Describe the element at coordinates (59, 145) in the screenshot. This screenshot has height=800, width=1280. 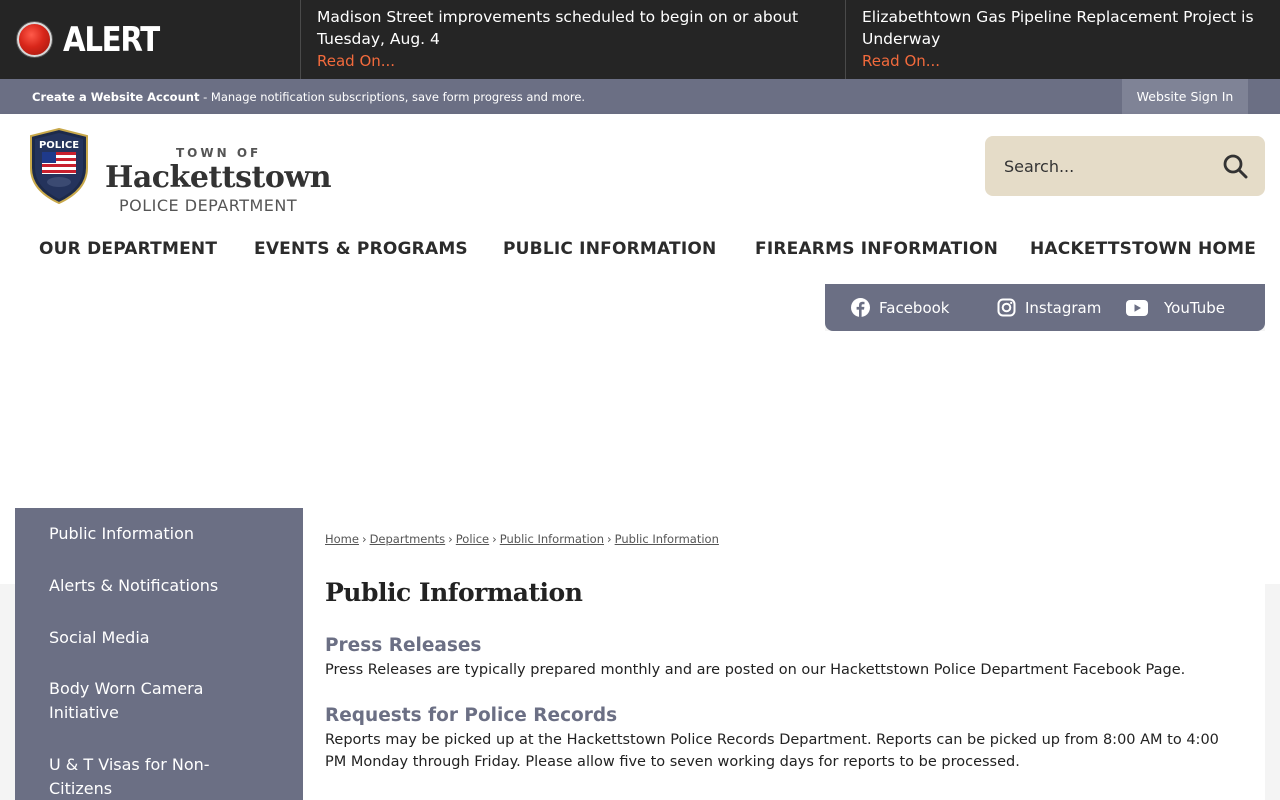
I see `svg-text: POLICE` at that location.